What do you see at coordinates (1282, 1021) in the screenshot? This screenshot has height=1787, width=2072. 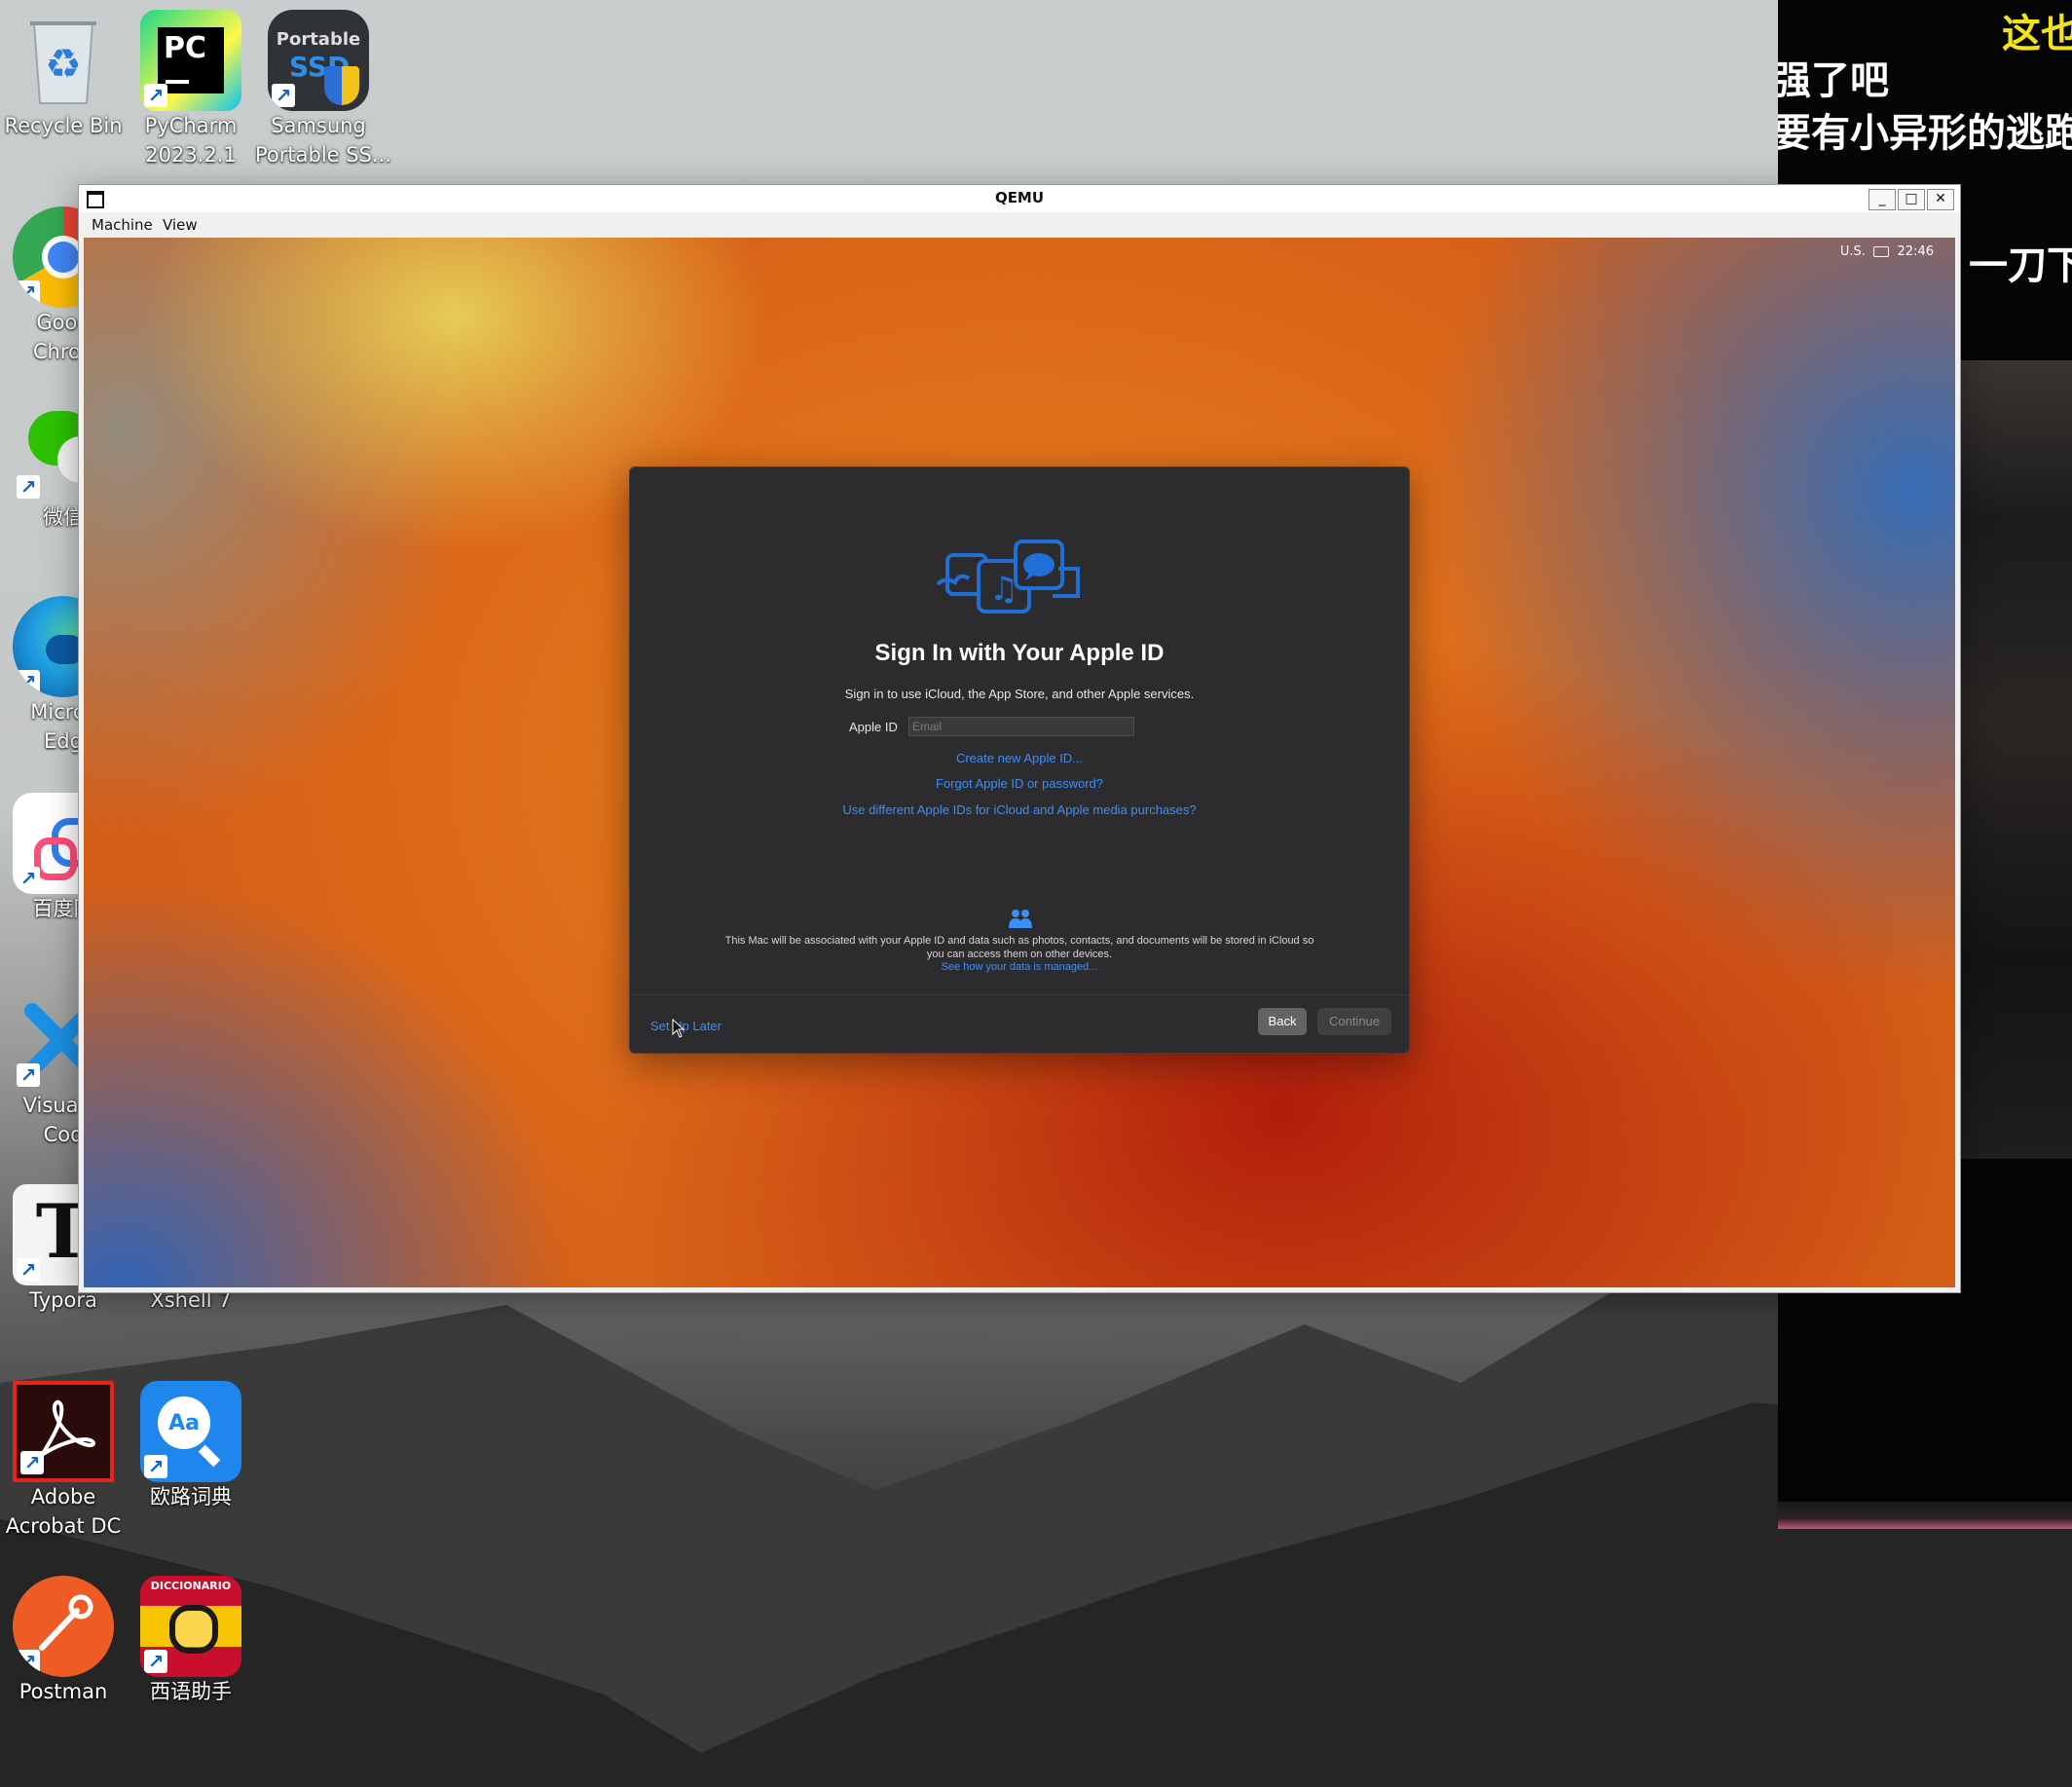 I see `back-button: Back` at bounding box center [1282, 1021].